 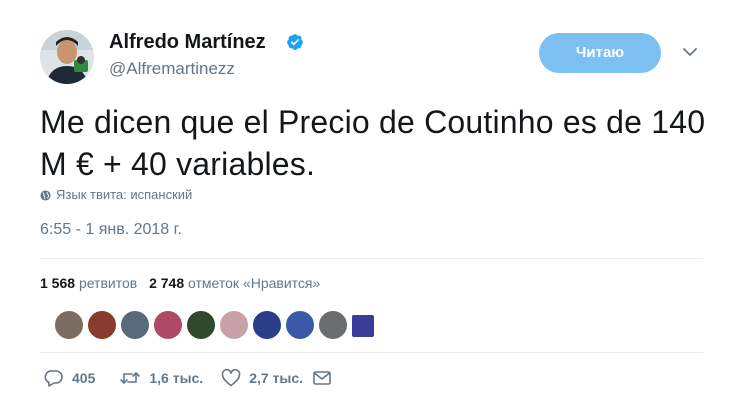 I want to click on author-avatar, so click(x=67, y=57).